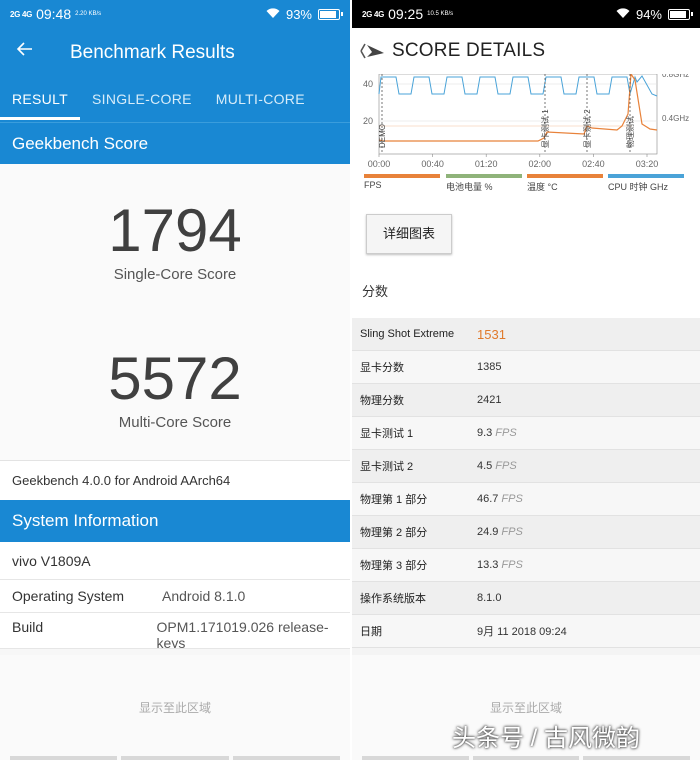 This screenshot has height=760, width=700. Describe the element at coordinates (260, 103) in the screenshot. I see `tab-multi-core: MULTI-CORE` at that location.